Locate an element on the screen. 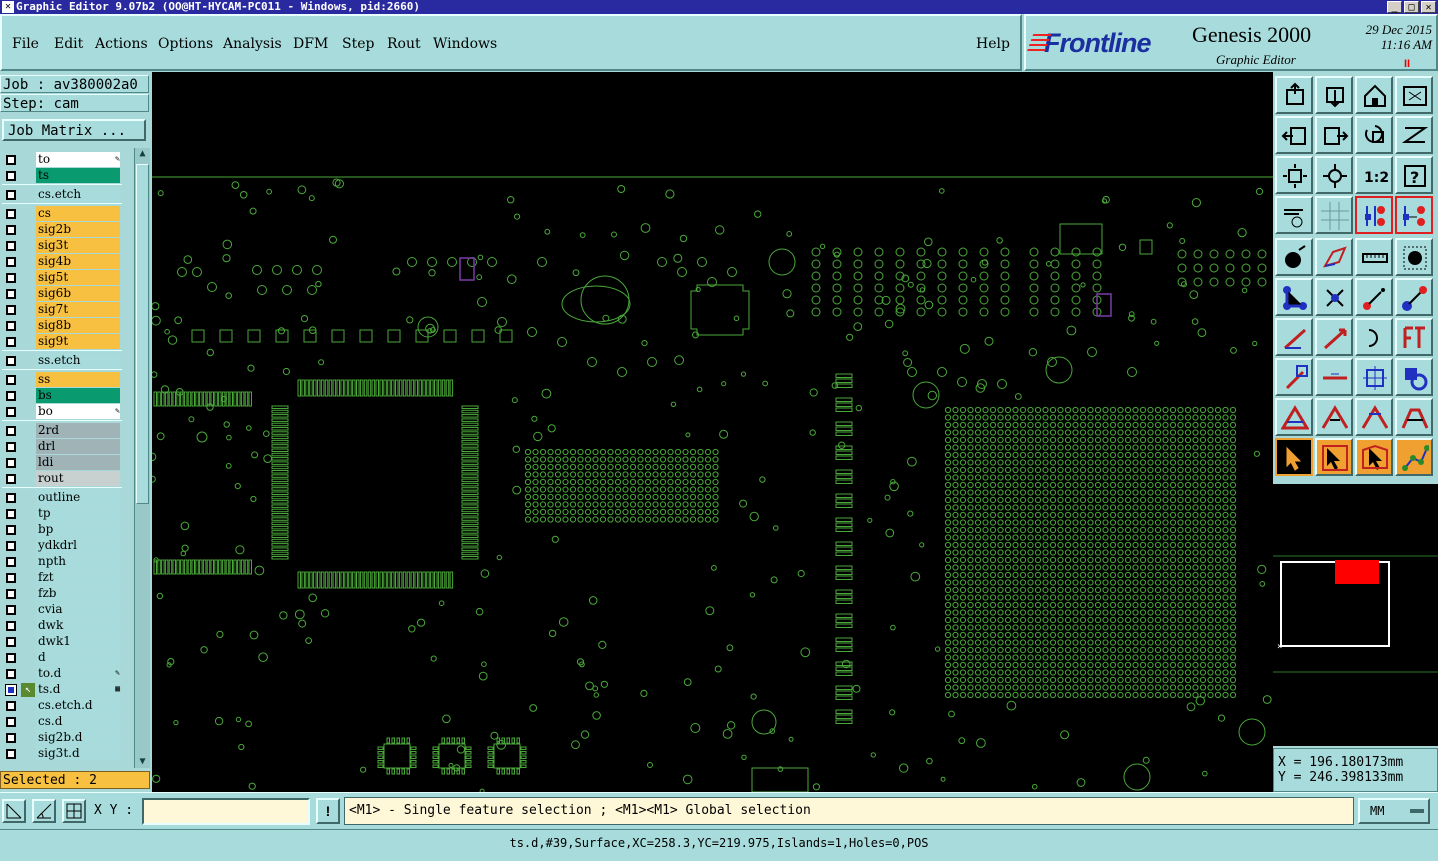  line-draw-button is located at coordinates (1294, 337).